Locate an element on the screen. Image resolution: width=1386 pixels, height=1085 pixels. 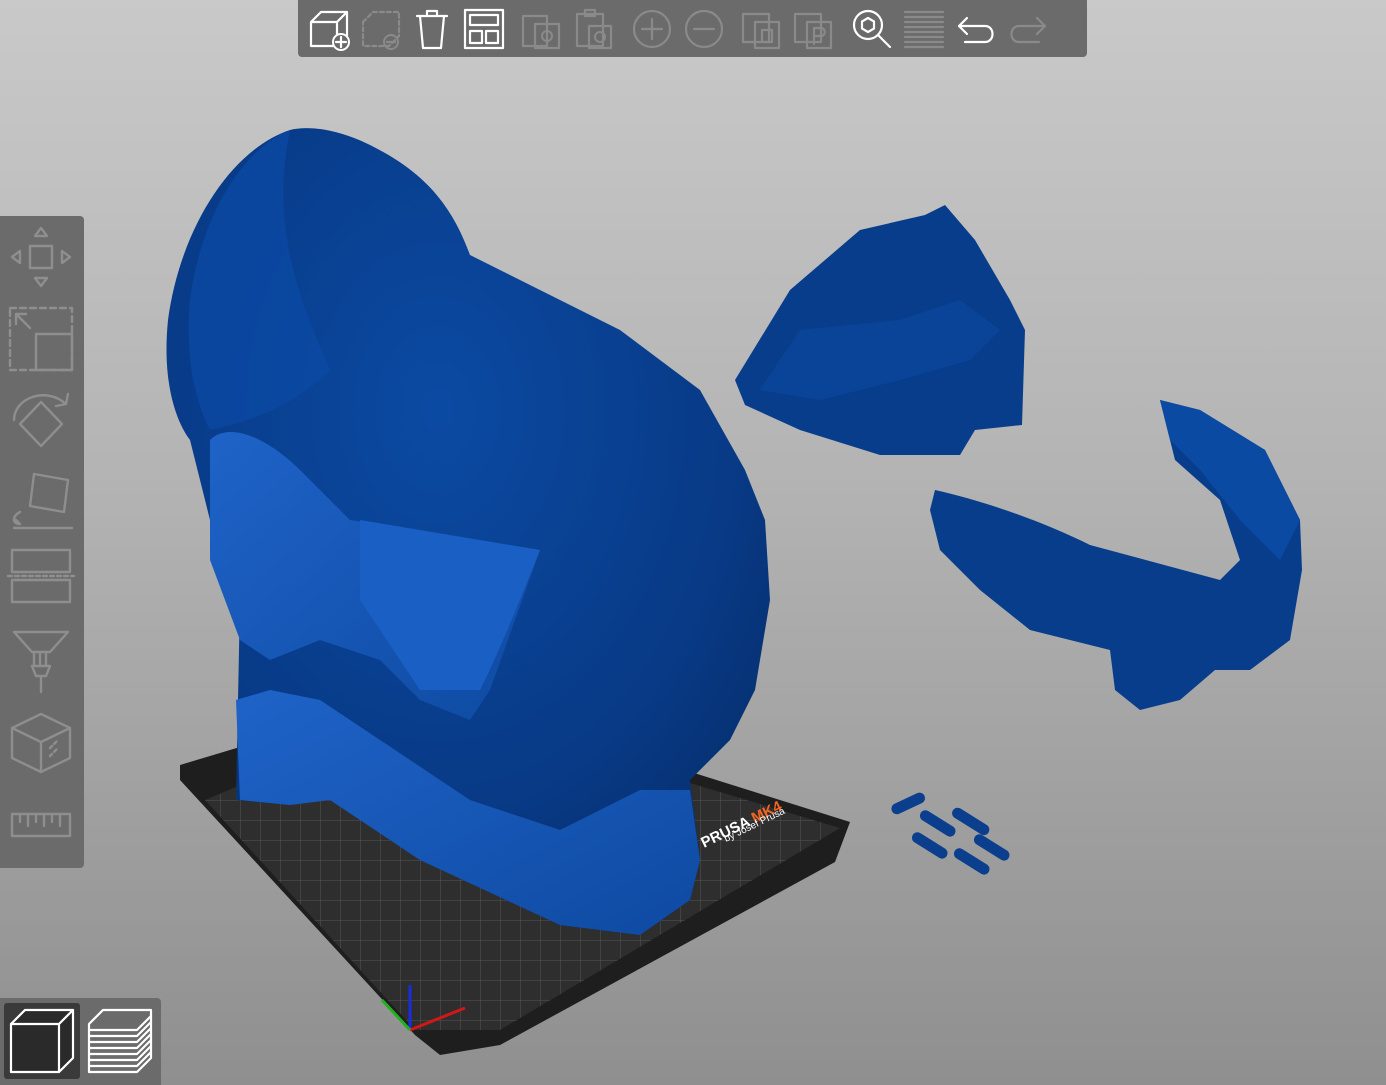
paste-button is located at coordinates (594, 29).